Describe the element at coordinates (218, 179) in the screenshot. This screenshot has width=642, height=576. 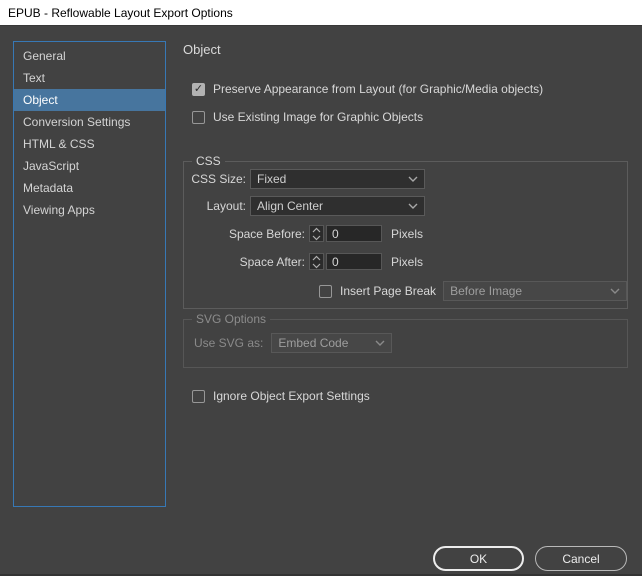
I see `css-size-label: CSS Size:` at that location.